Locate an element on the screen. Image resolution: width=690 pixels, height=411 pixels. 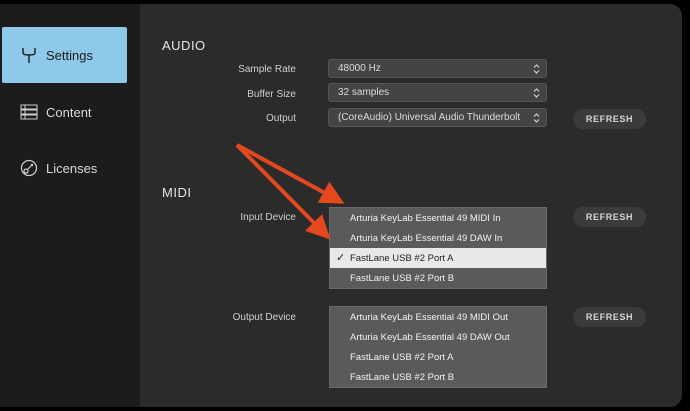
buffer-size-select: 32 samples is located at coordinates (437, 92).